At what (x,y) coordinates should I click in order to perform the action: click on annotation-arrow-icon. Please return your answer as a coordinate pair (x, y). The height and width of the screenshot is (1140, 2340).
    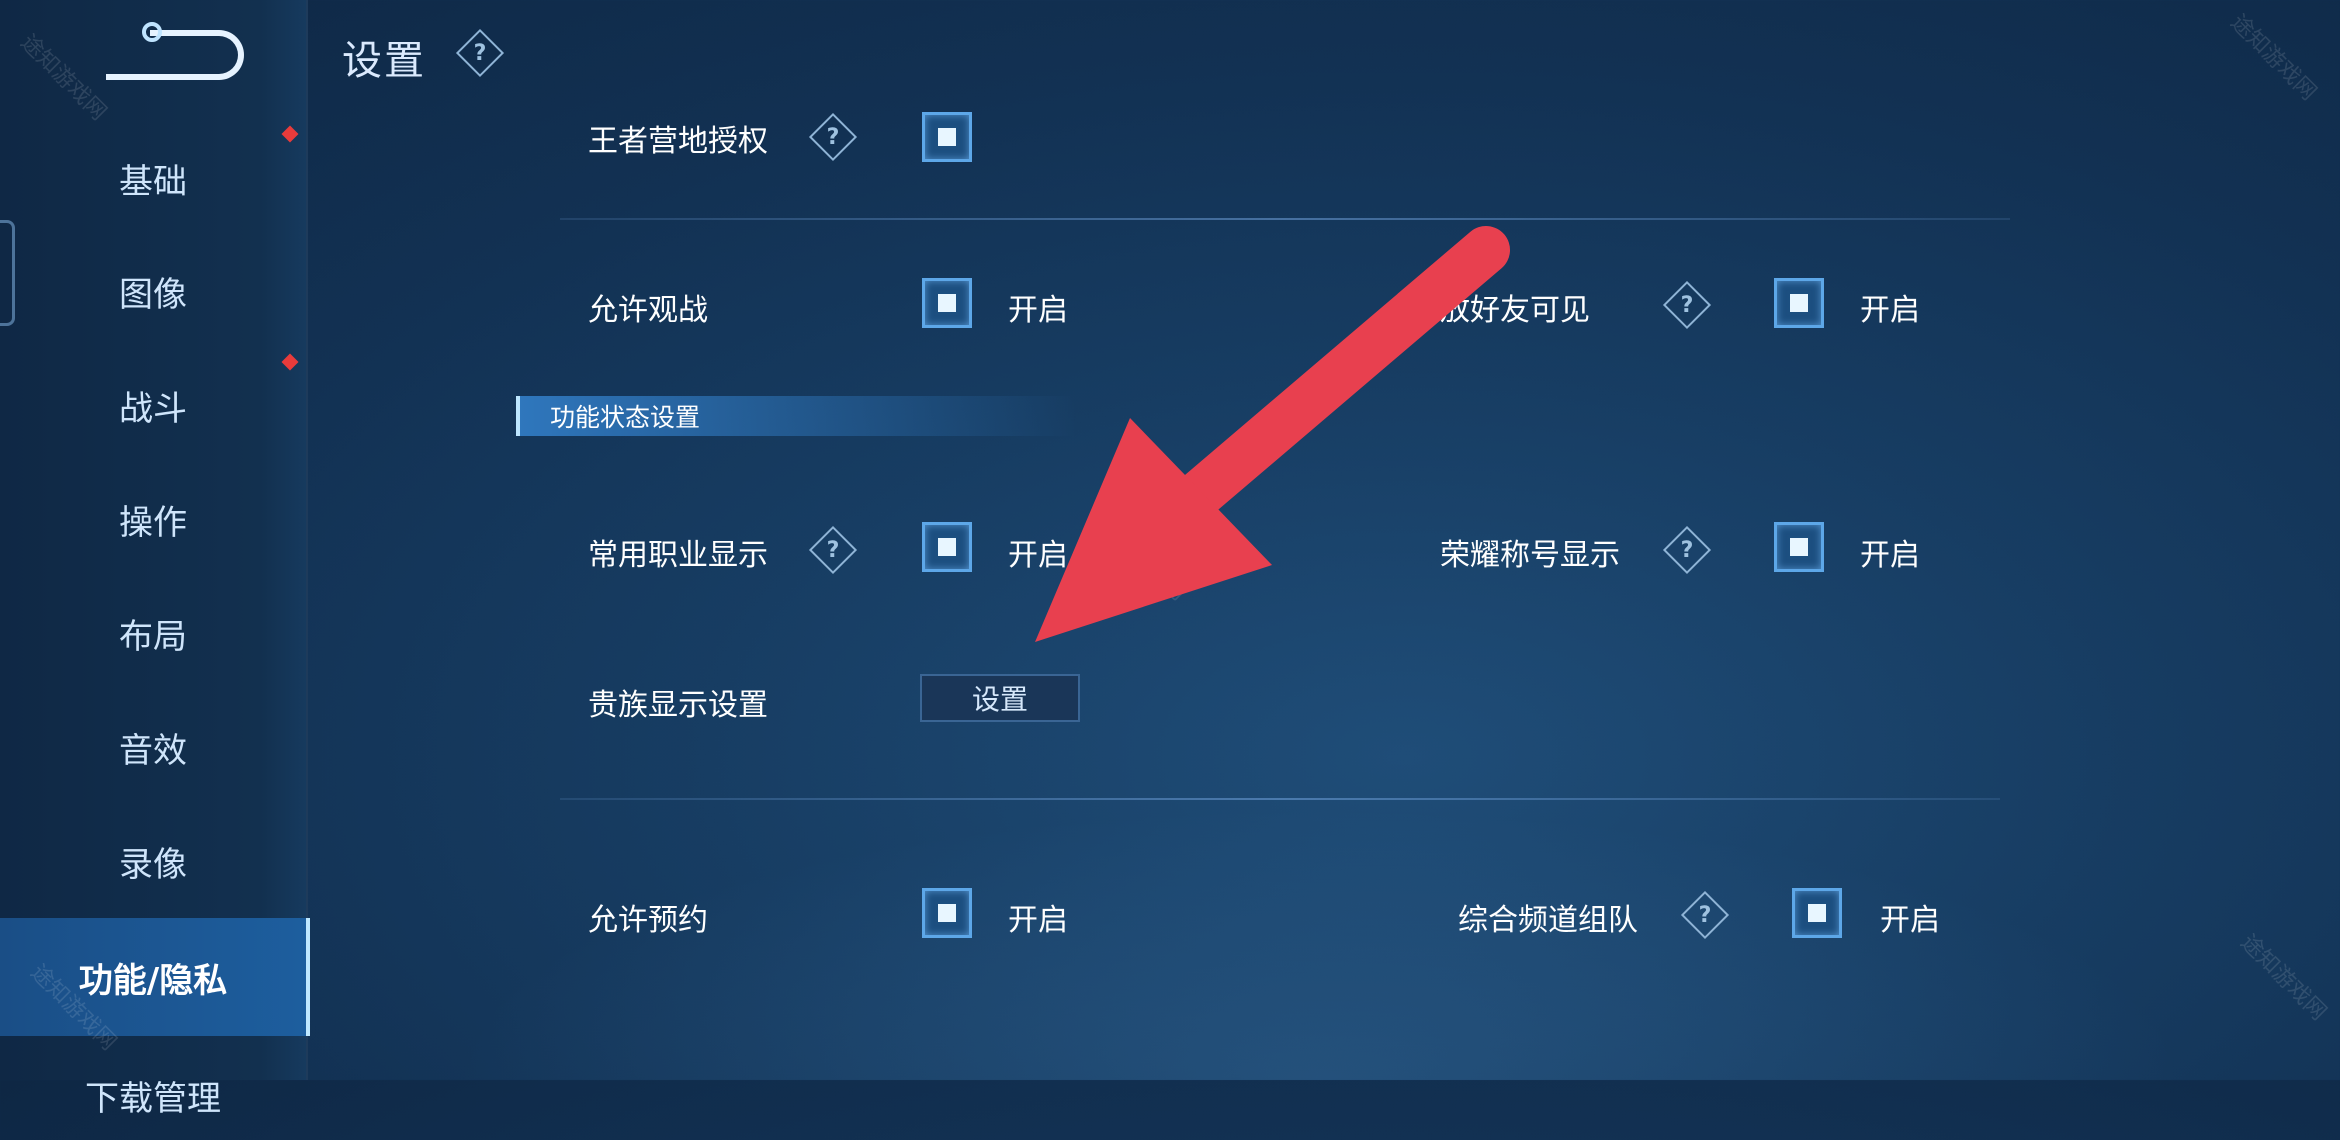
    Looking at the image, I should click on (1272, 434).